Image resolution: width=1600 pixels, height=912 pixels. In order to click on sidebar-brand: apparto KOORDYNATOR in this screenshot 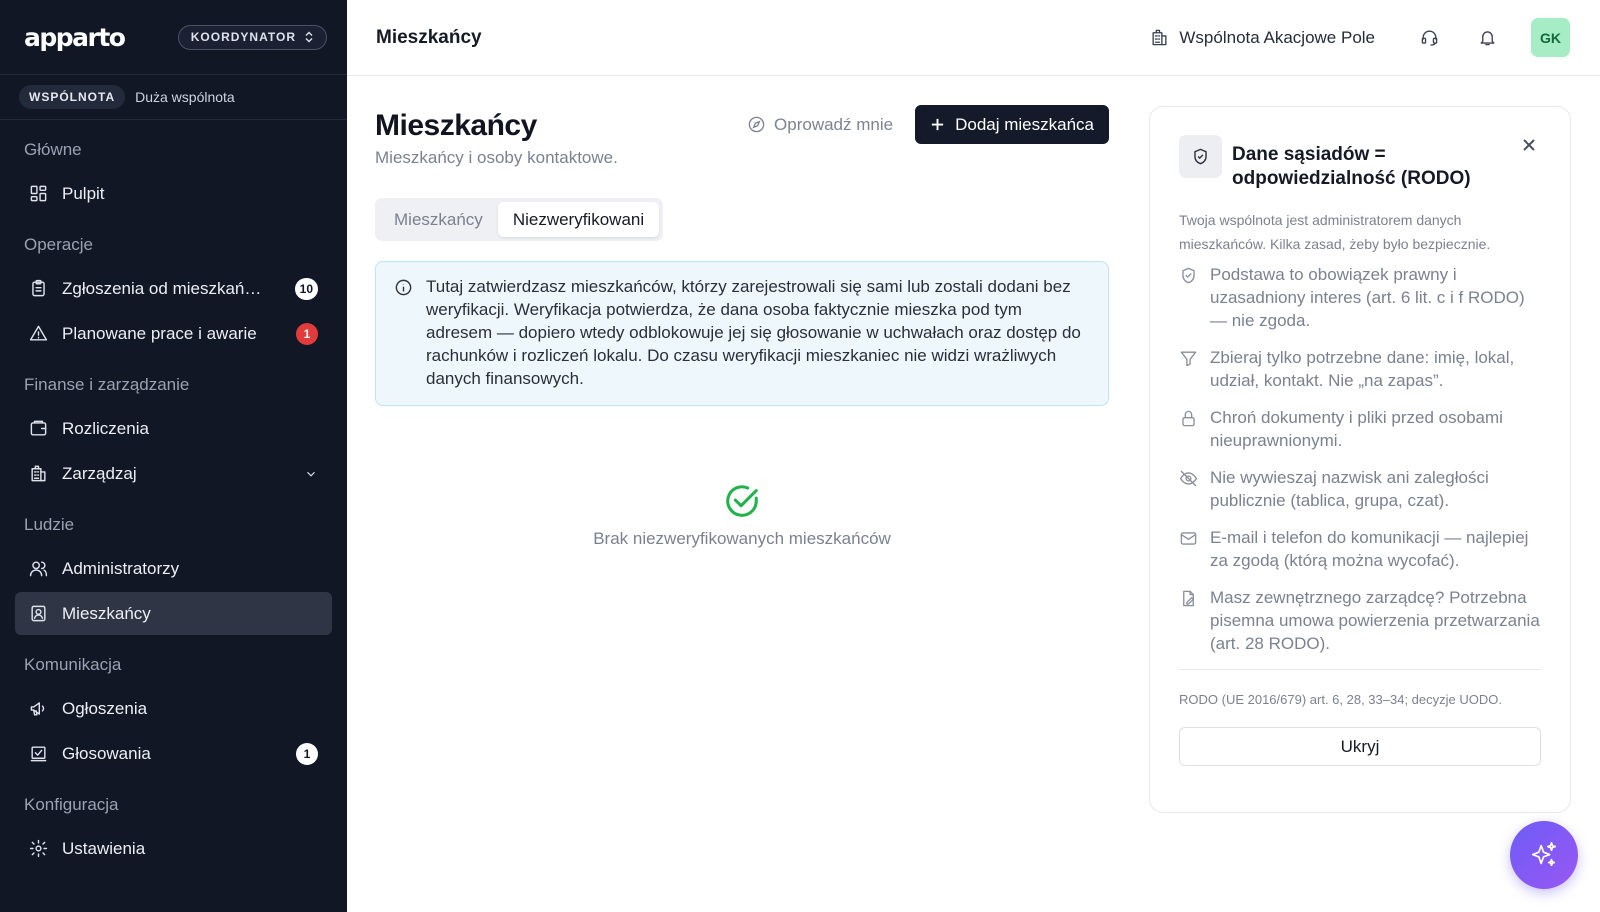, I will do `click(173, 37)`.